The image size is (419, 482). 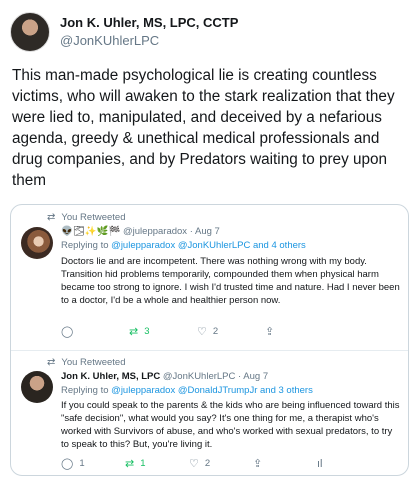 I want to click on mention-links: @julepparadox @JonKUhlerLPC, so click(x=180, y=245).